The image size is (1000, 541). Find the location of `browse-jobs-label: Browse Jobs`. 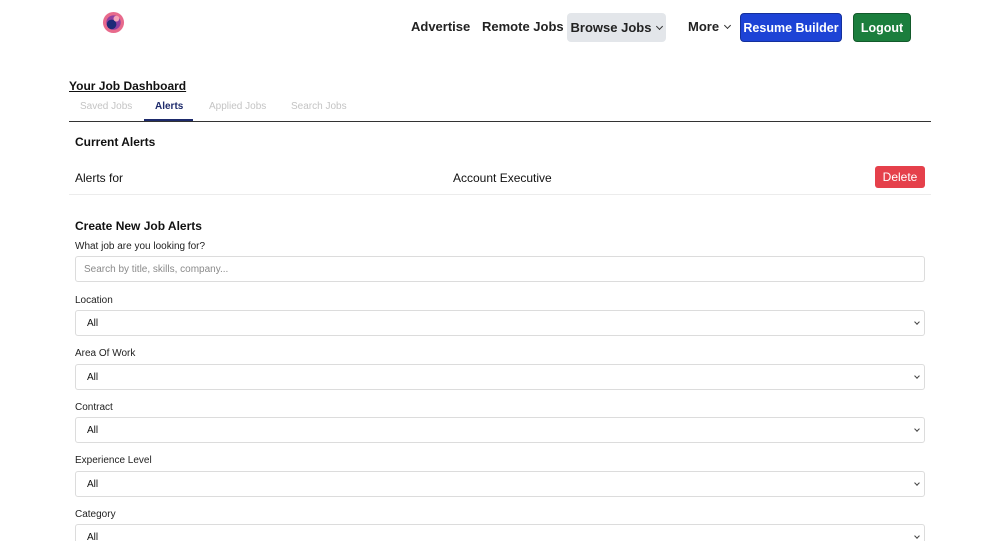

browse-jobs-label: Browse Jobs is located at coordinates (611, 27).